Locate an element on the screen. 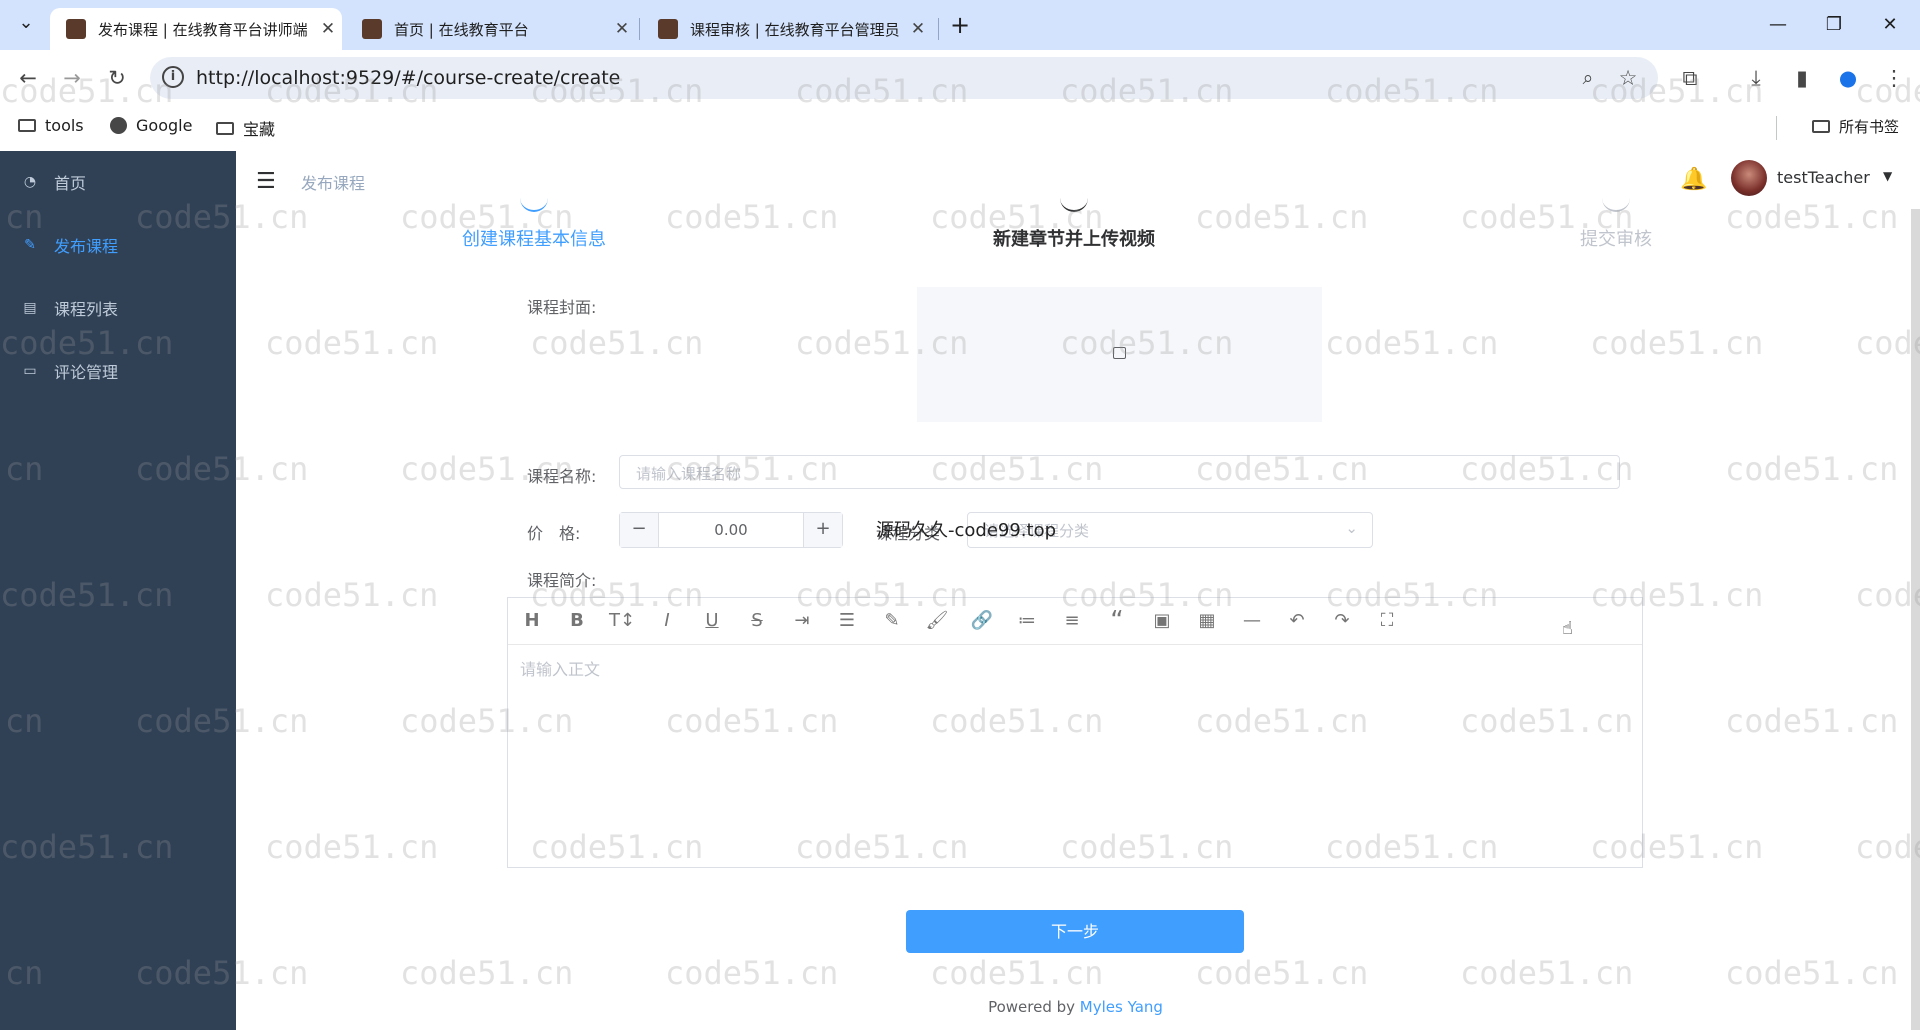 The image size is (1920, 1030). download-icon: ⤓ is located at coordinates (1756, 78).